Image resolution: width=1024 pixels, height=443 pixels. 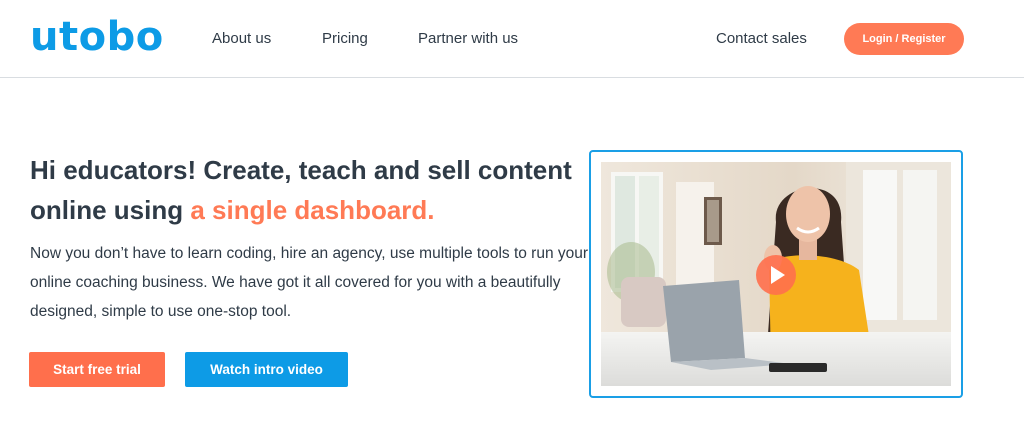 I want to click on login-register-button: Login / Register, so click(x=904, y=39).